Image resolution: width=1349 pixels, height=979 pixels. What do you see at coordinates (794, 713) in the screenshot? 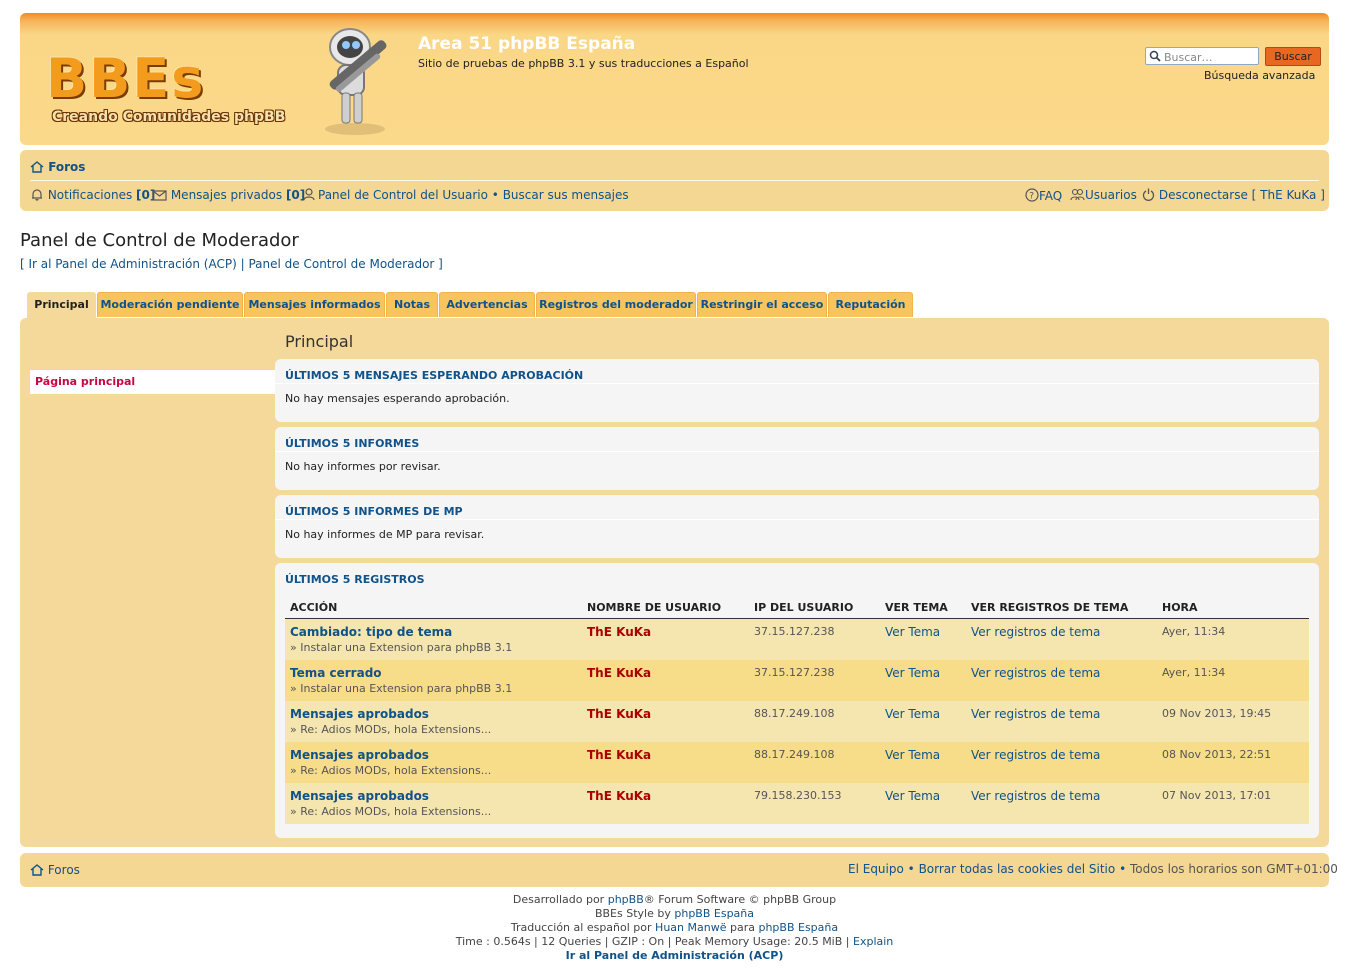
I see `user-ip: 88.17.249.108` at bounding box center [794, 713].